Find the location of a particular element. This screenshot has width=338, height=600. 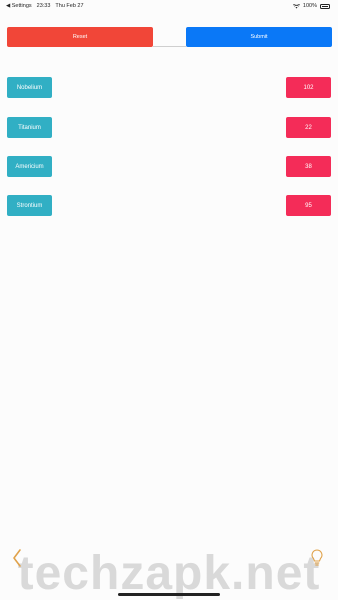

status-left: ◀ Settings 23:33 Thu Feb 27 is located at coordinates (45, 6).